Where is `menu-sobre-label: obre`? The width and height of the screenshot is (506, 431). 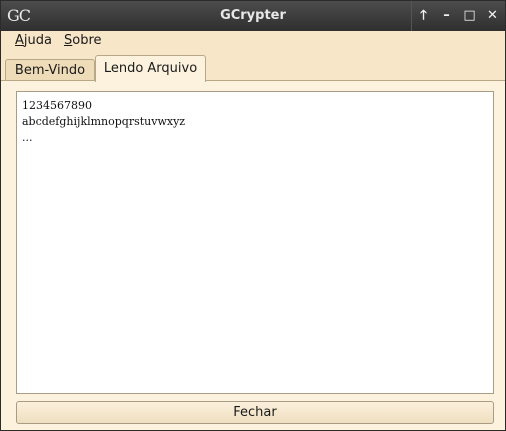
menu-sobre-label: obre is located at coordinates (87, 40).